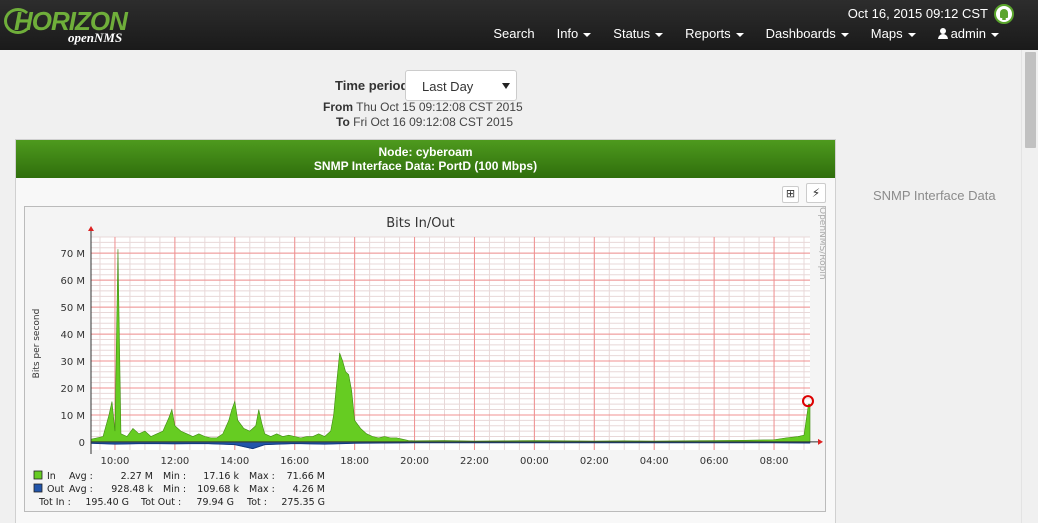  Describe the element at coordinates (294, 461) in the screenshot. I see `x-tick-label: 16:00` at that location.